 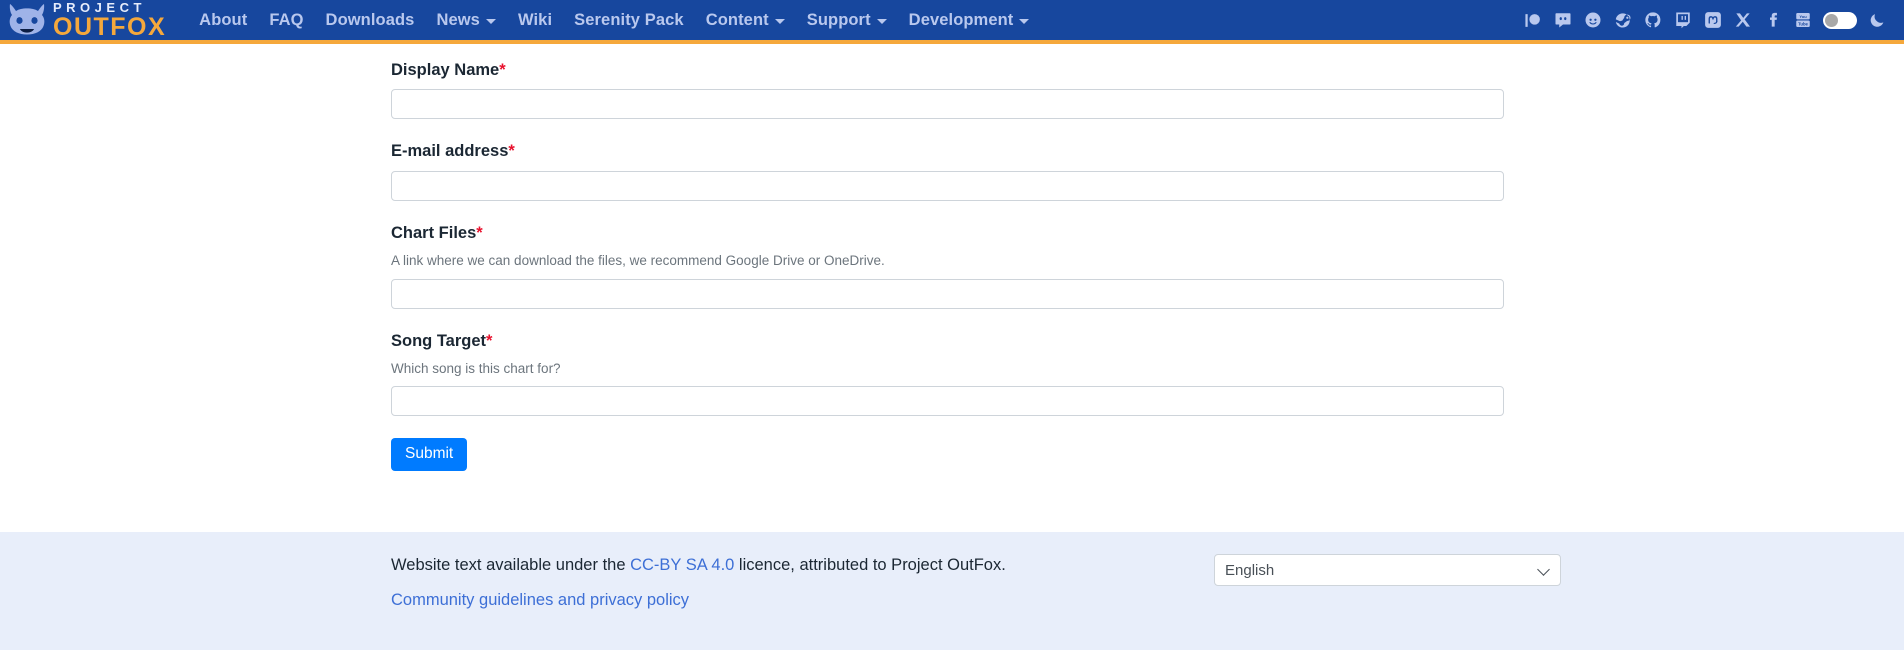 I want to click on github-icon, so click(x=1652, y=20).